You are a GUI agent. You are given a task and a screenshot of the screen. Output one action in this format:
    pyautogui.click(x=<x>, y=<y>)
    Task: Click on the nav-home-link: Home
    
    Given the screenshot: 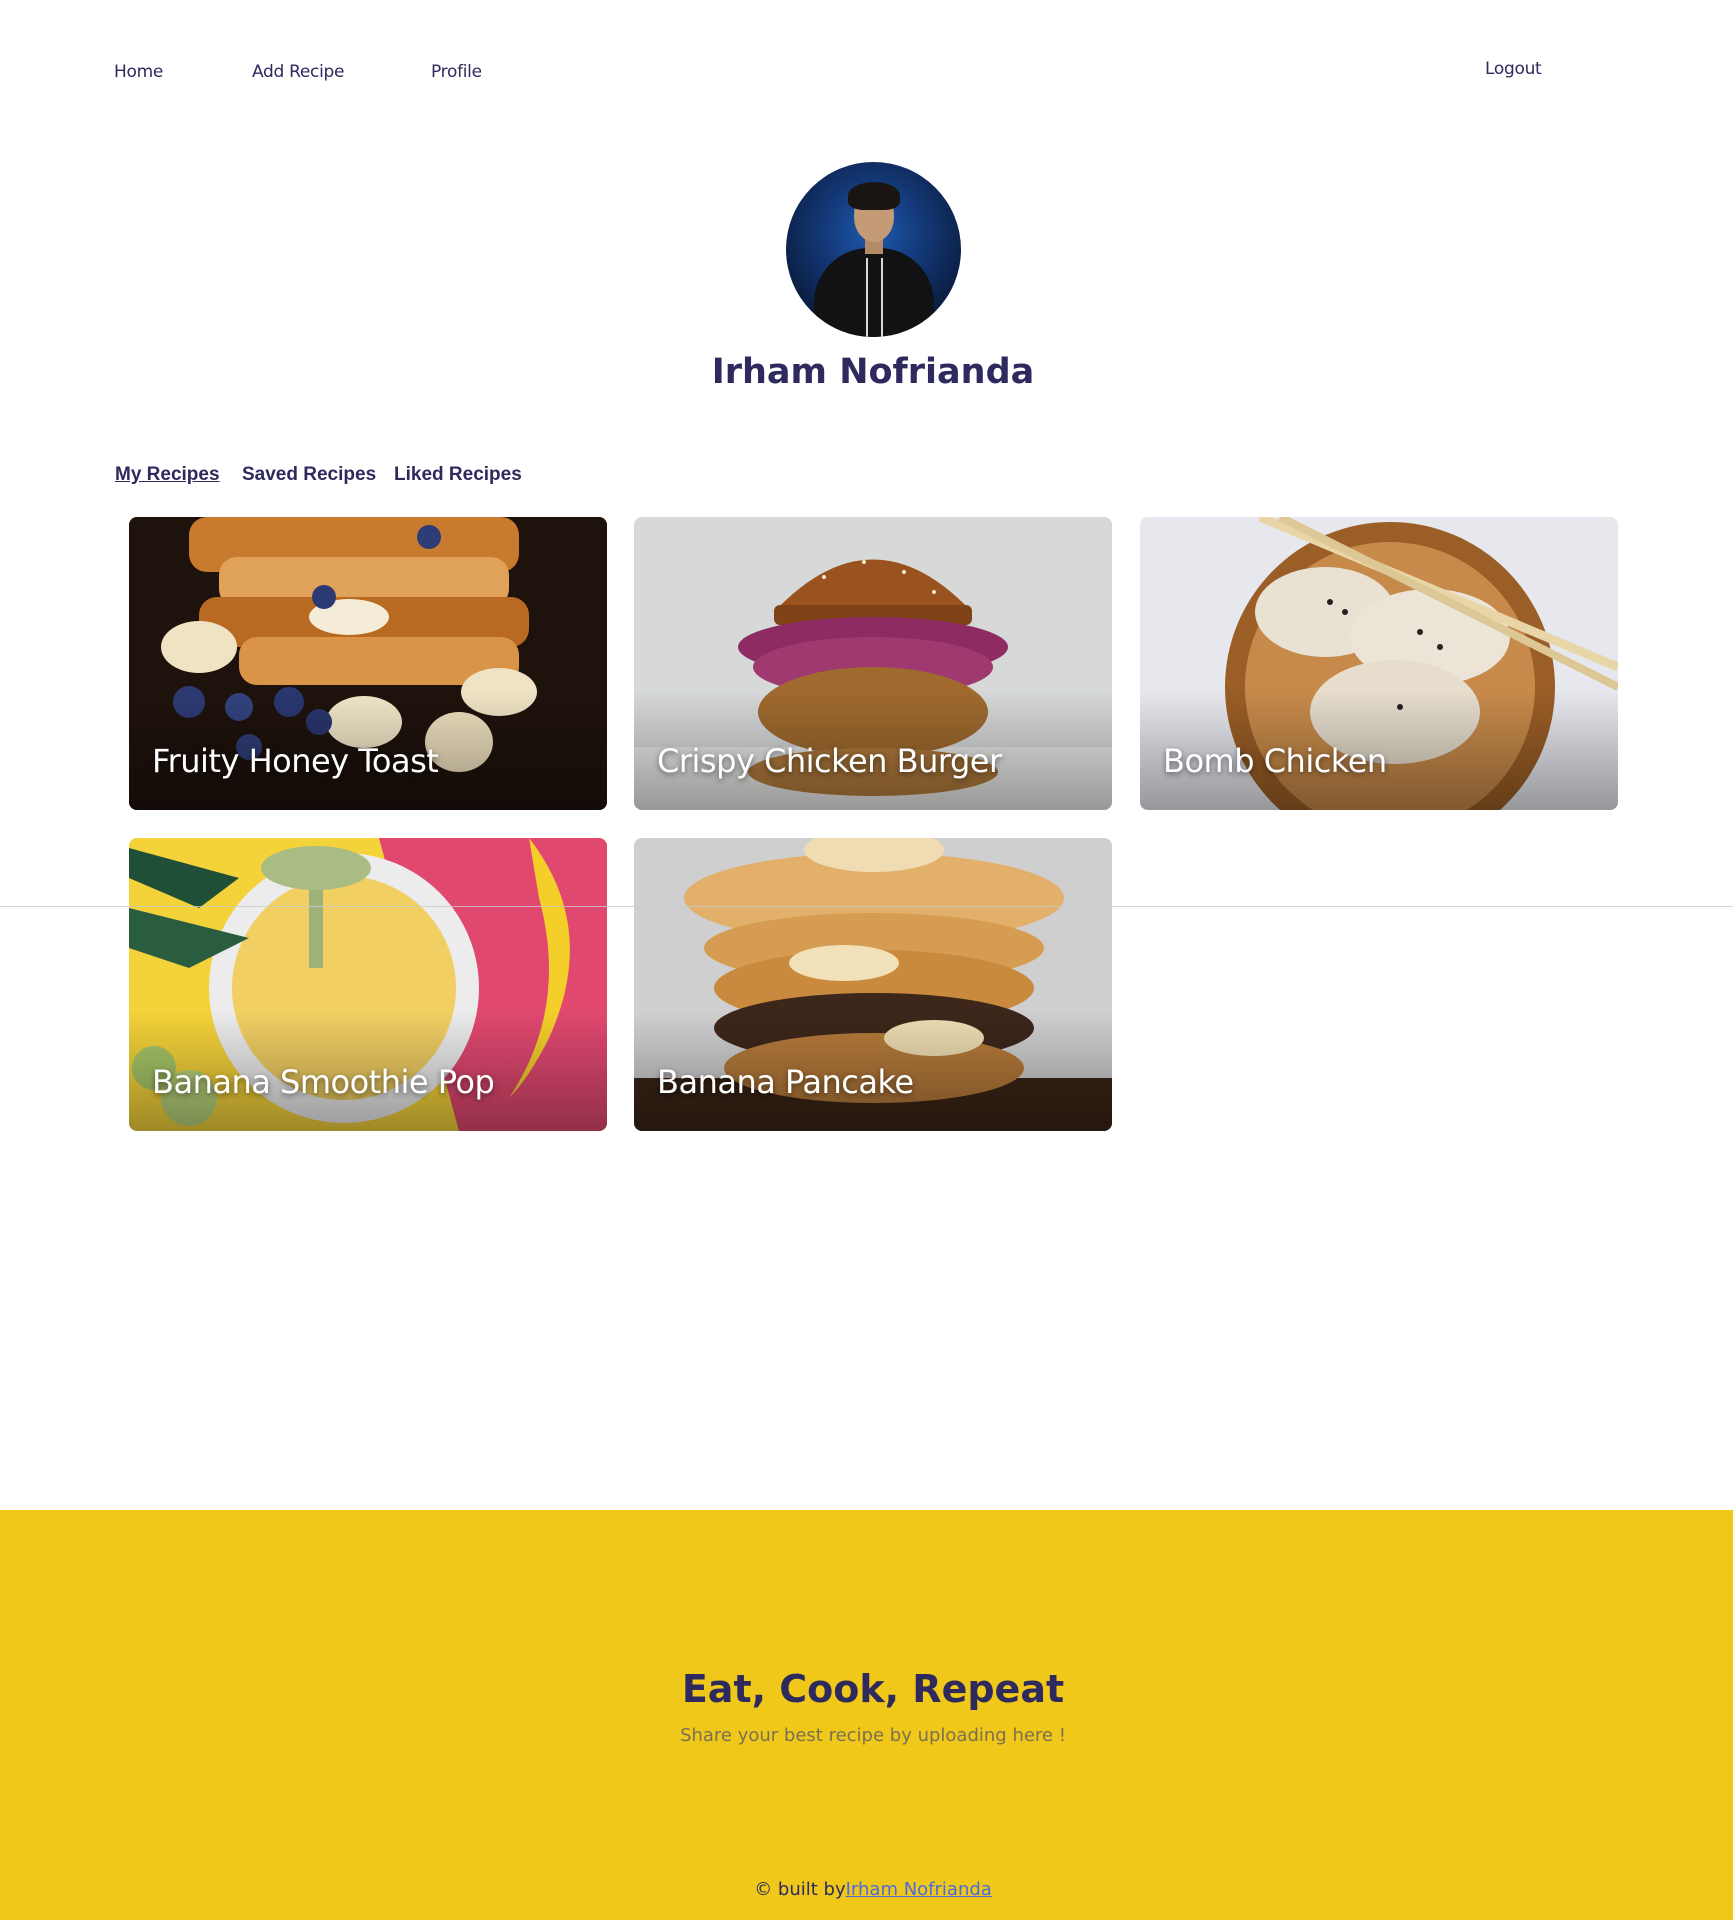 What is the action you would take?
    pyautogui.click(x=138, y=72)
    